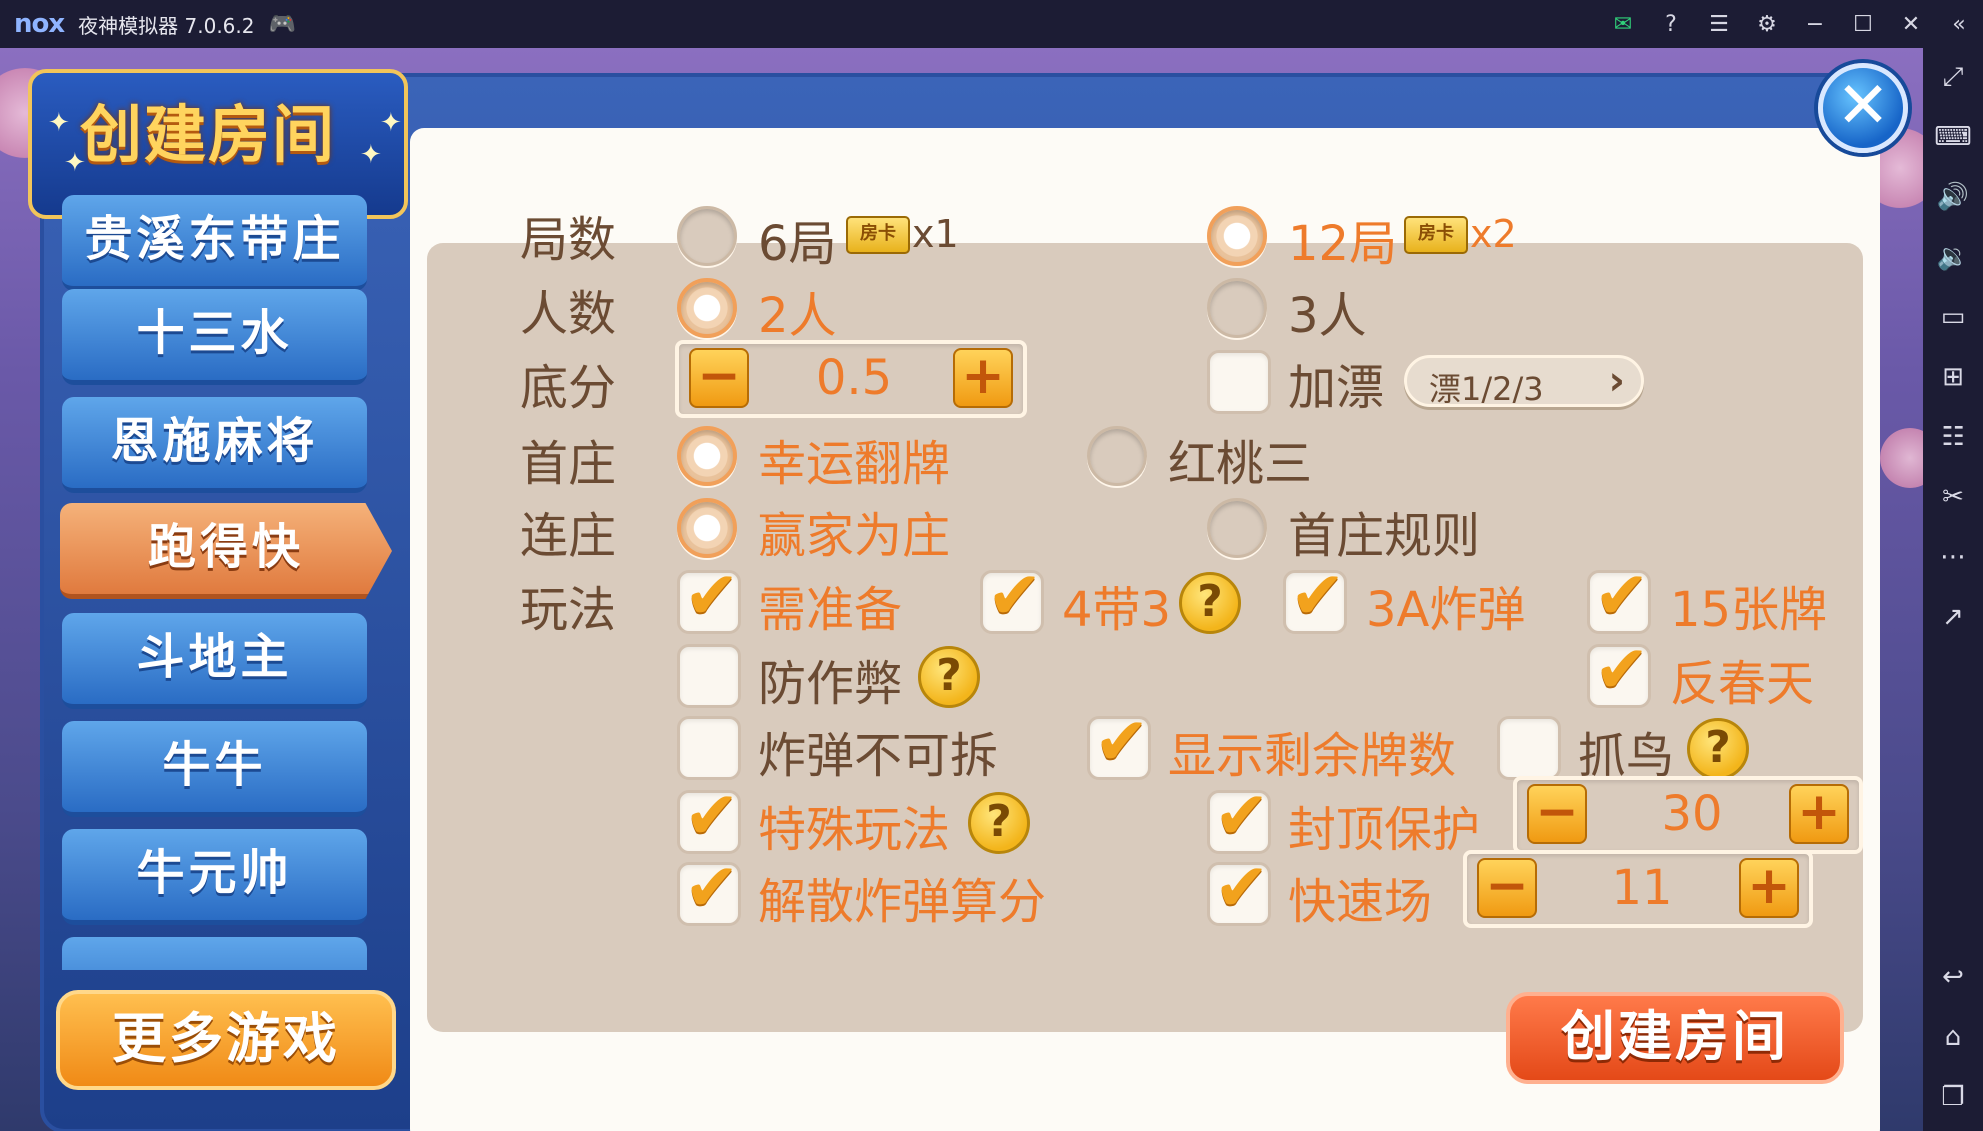 The width and height of the screenshot is (1983, 1131). I want to click on quick-game-checkbox: ✔, so click(1239, 887).